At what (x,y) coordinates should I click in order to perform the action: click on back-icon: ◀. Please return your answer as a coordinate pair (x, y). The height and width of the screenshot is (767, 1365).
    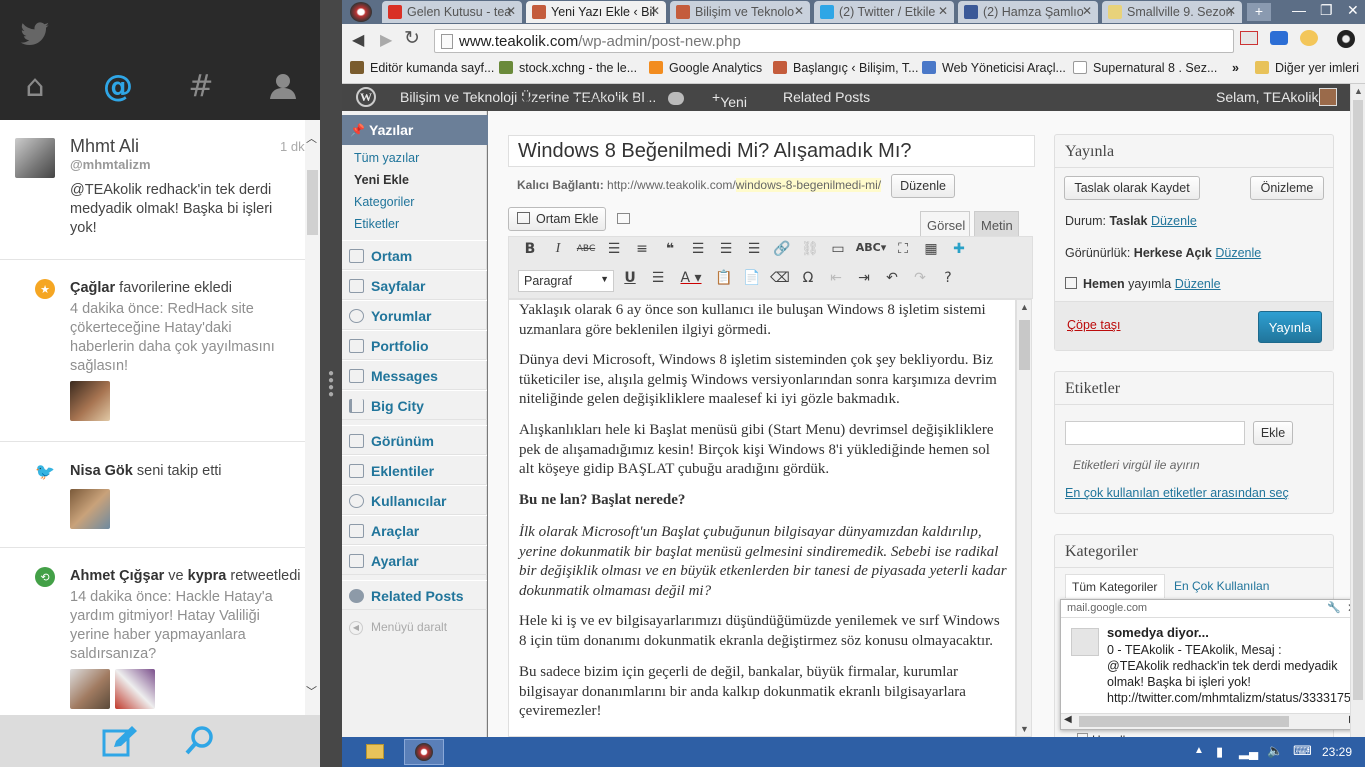
    Looking at the image, I should click on (358, 40).